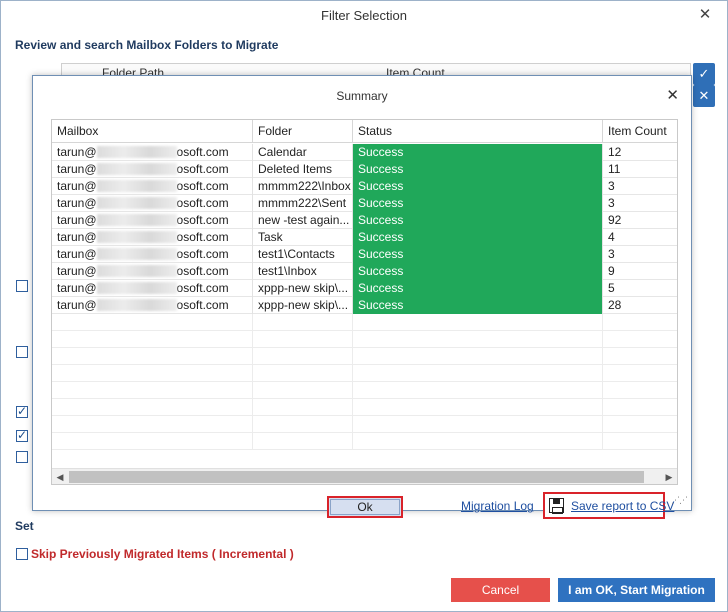  What do you see at coordinates (704, 96) in the screenshot?
I see `clear-selection-close-icon: ✕` at bounding box center [704, 96].